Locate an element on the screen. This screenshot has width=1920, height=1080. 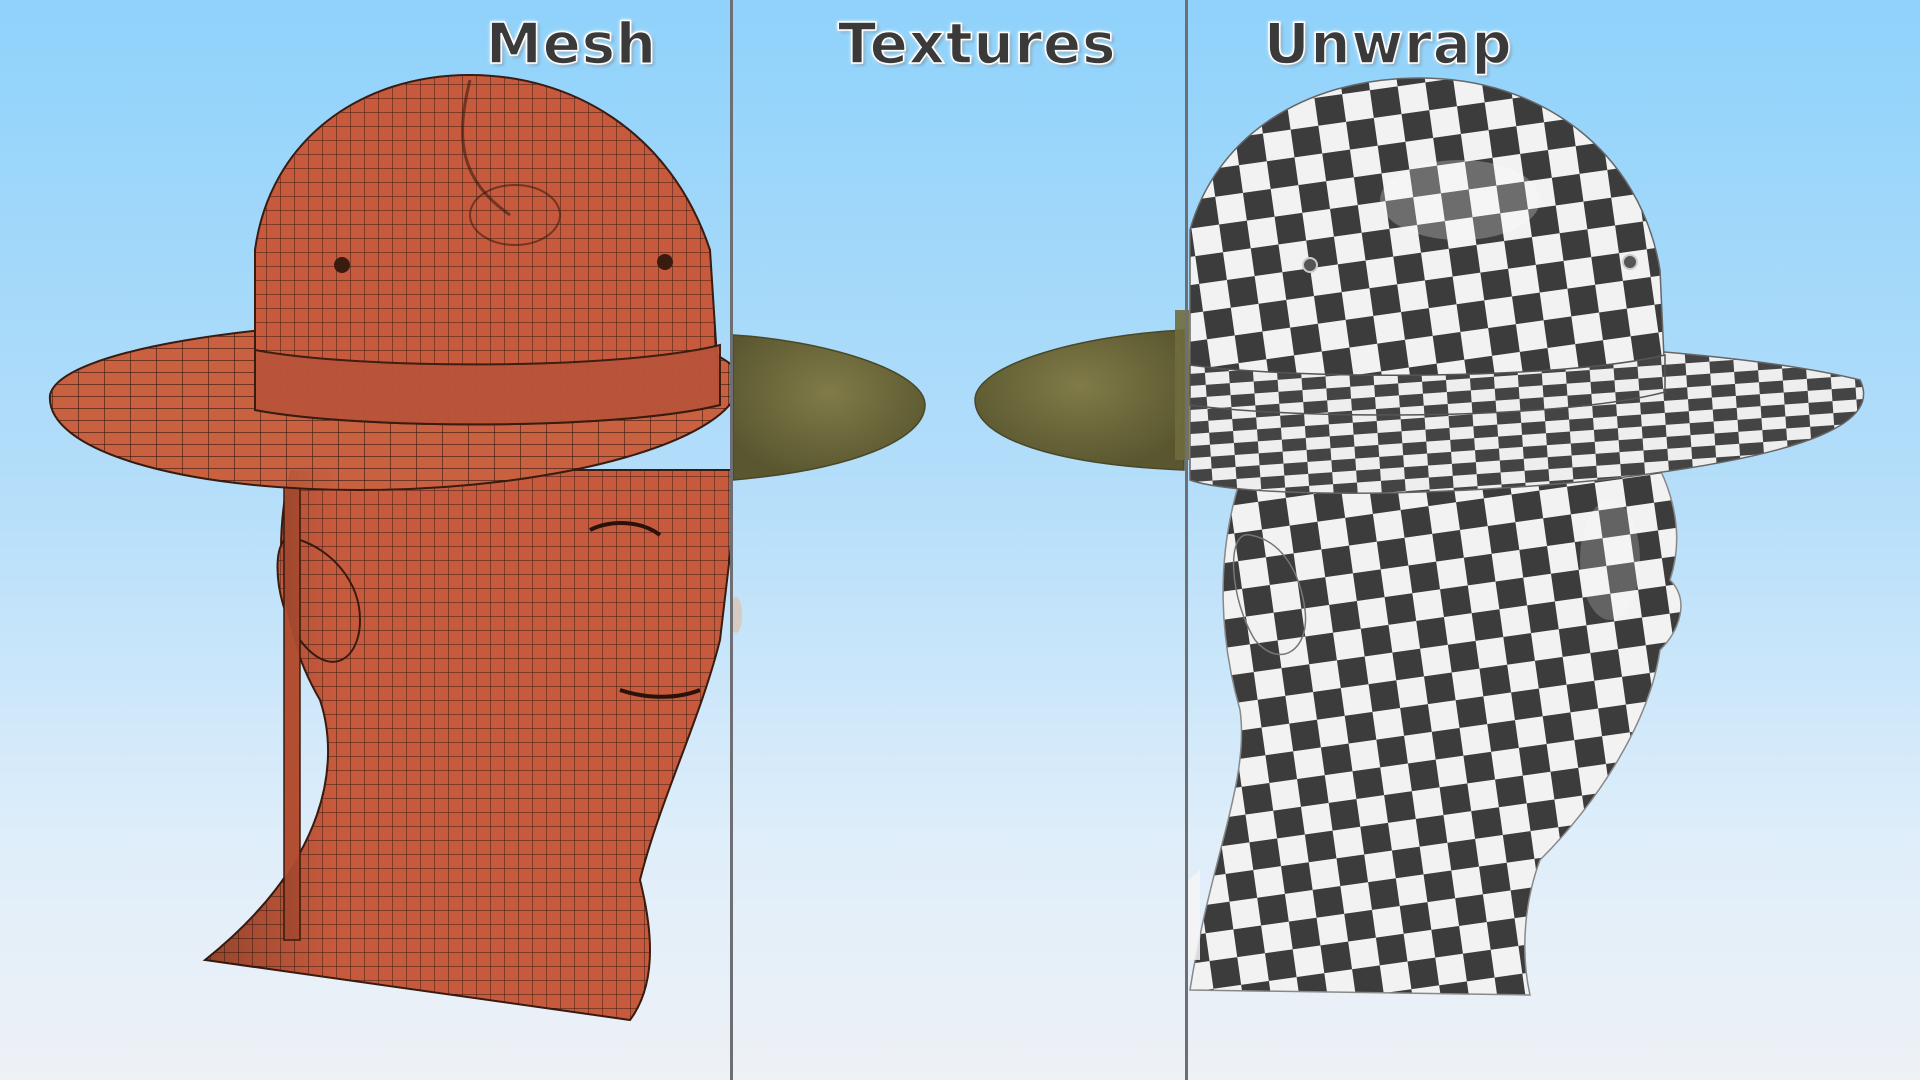
unwrap-chin-strap is located at coordinates (1169, 710).